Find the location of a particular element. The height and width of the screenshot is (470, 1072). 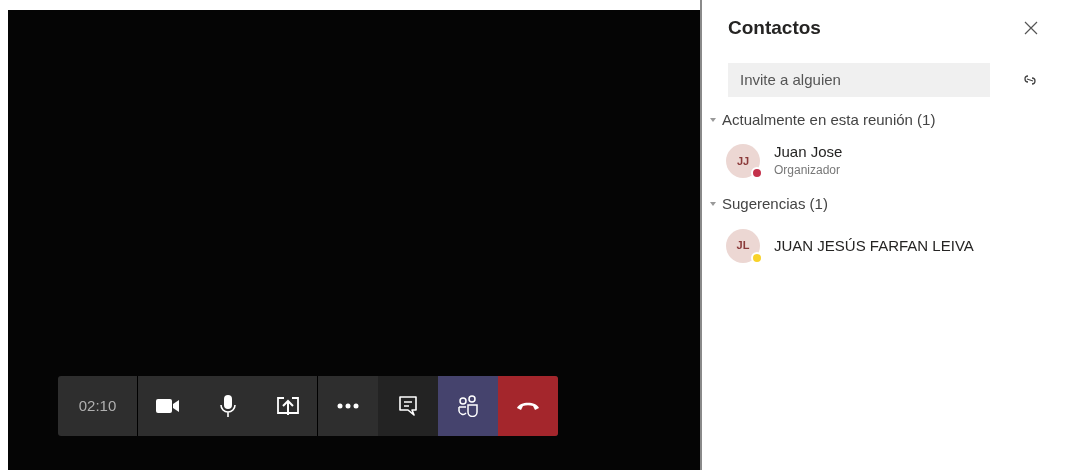

avatar: JJ is located at coordinates (743, 161).